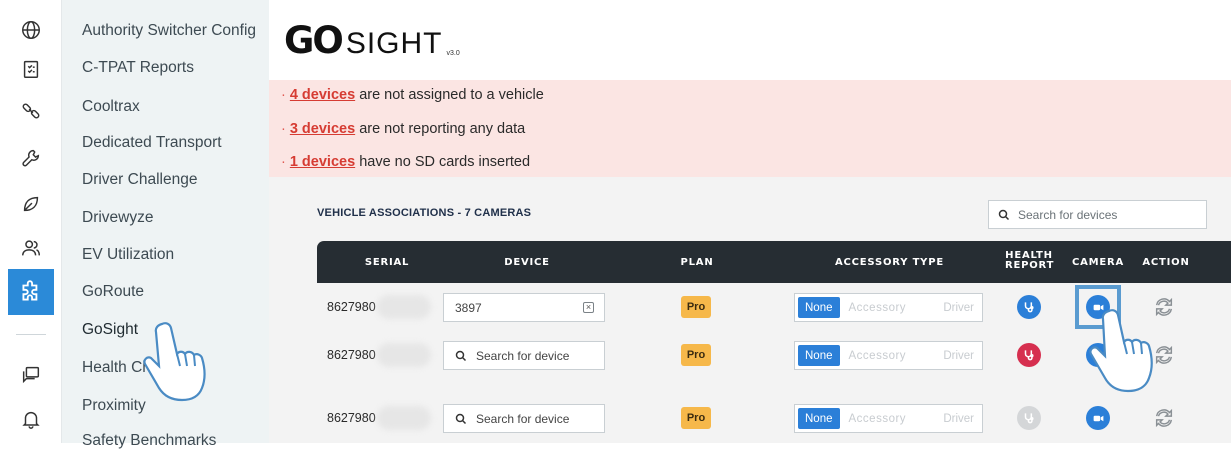 The height and width of the screenshot is (450, 1231). Describe the element at coordinates (111, 107) in the screenshot. I see `menu-item-cooltrax: Cooltrax` at that location.